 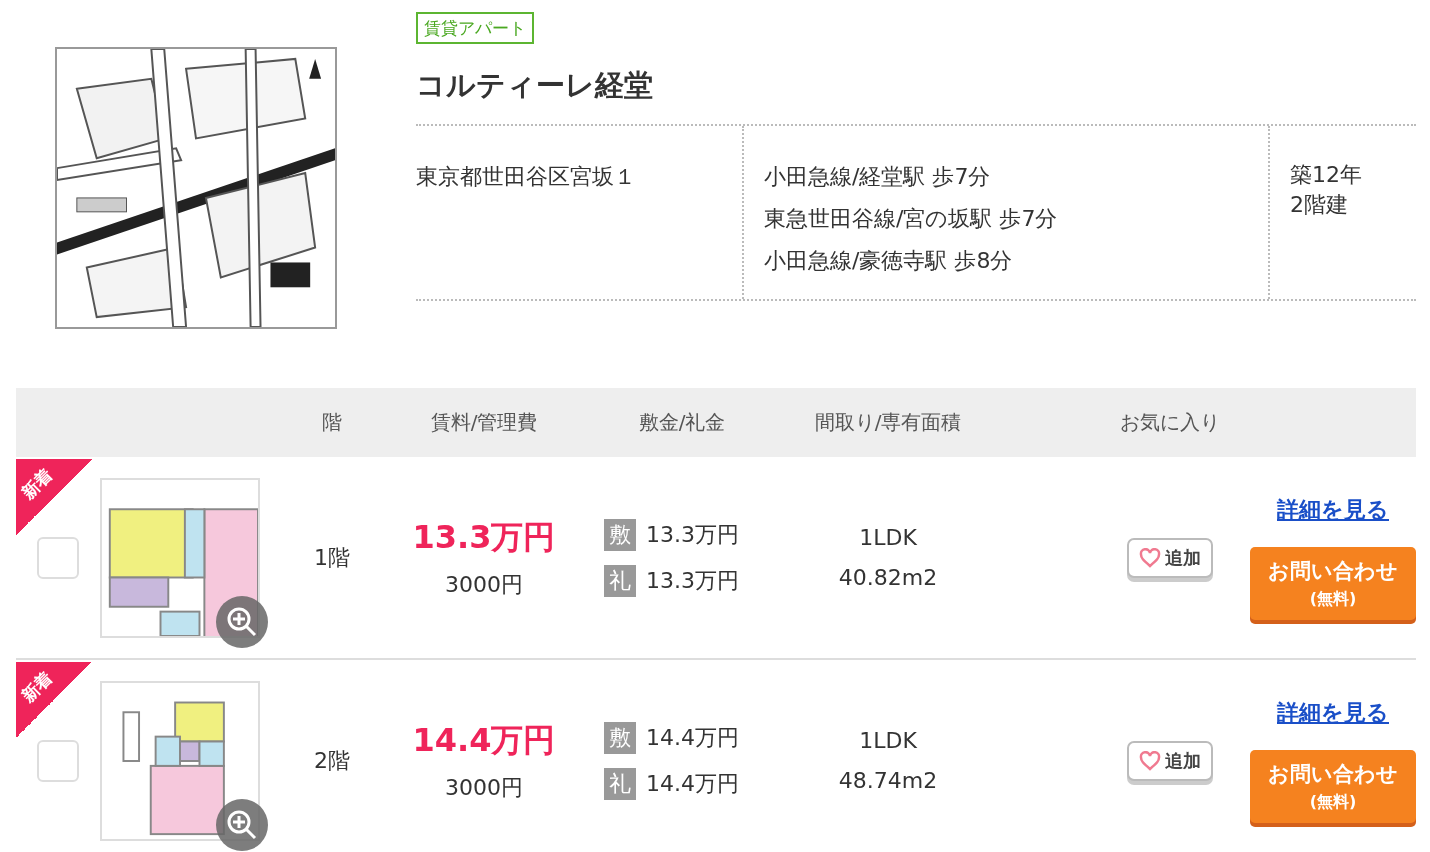 I want to click on station-access-text: 小田急線/経堂駅 歩7分, so click(x=878, y=177).